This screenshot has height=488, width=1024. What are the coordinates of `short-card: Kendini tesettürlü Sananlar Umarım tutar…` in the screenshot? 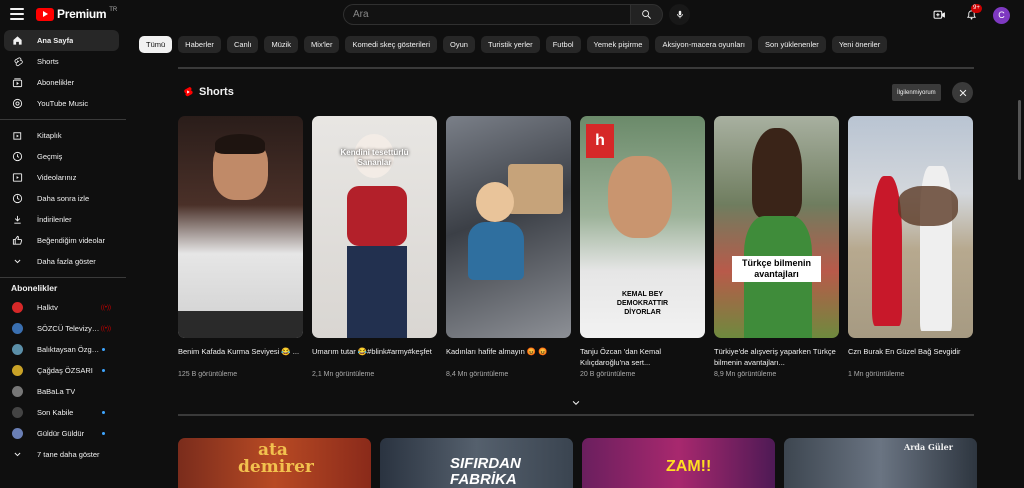 It's located at (374, 247).